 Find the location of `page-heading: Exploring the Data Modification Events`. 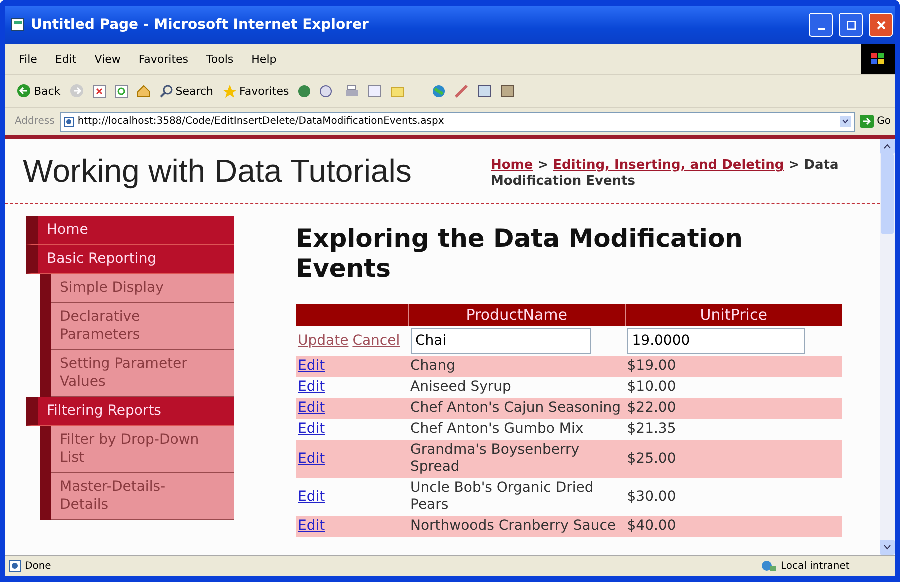

page-heading: Exploring the Data Modification Events is located at coordinates (520, 254).